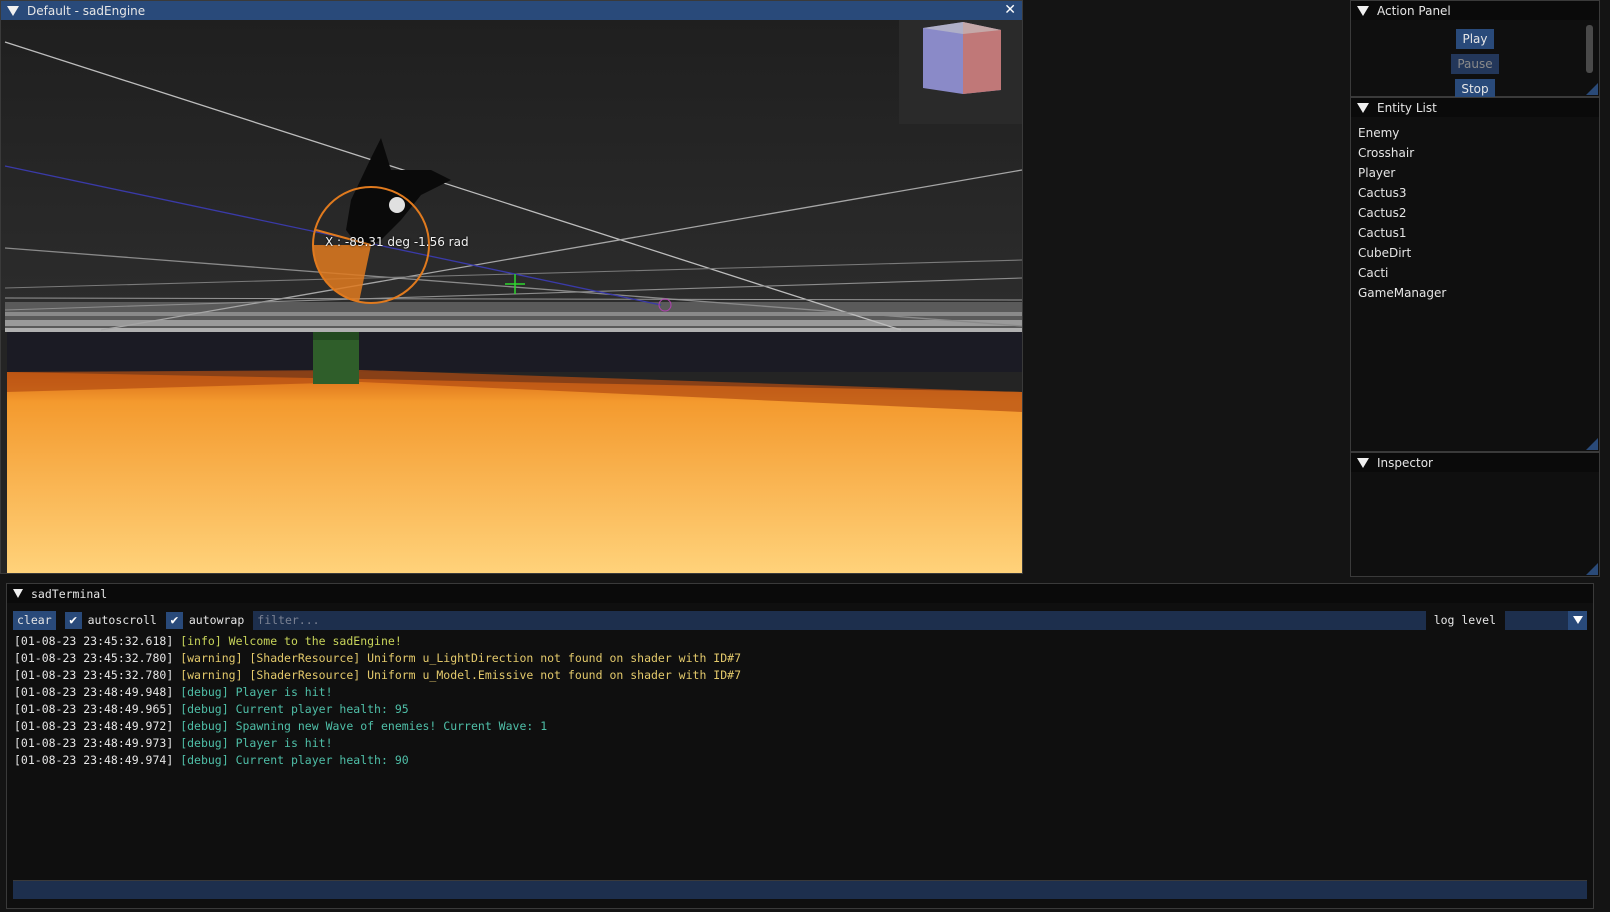 The height and width of the screenshot is (912, 1610). Describe the element at coordinates (1414, 10) in the screenshot. I see `action-panel-title: Action Panel` at that location.